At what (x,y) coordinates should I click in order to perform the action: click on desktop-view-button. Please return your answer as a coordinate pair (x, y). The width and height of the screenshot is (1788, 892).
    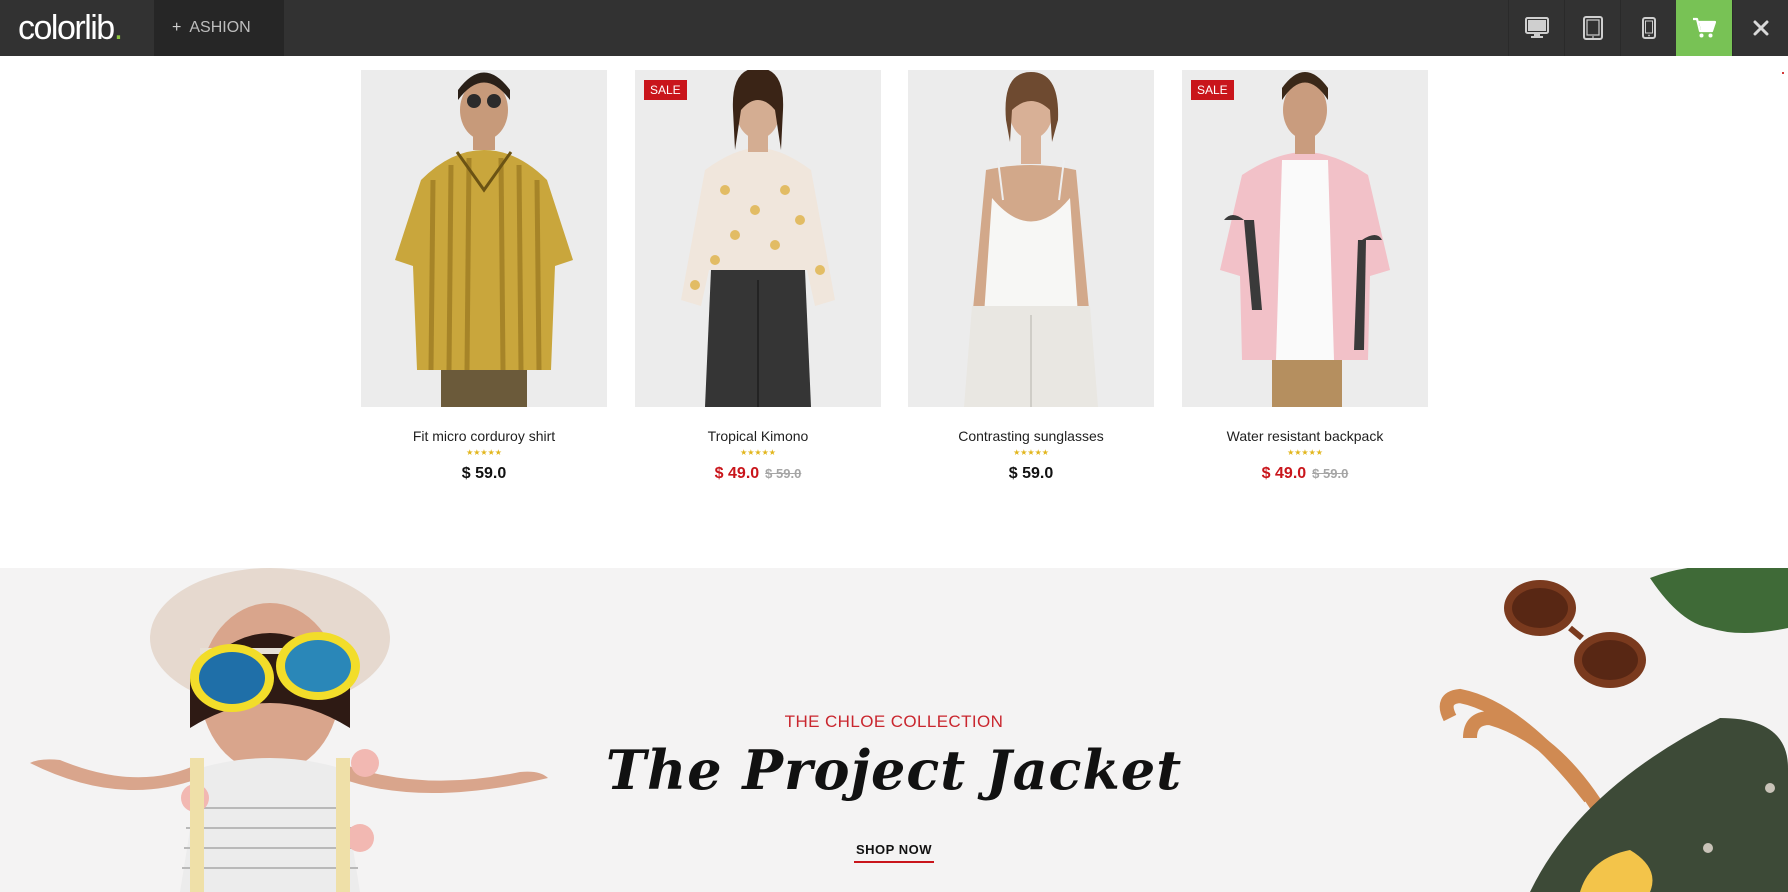
    Looking at the image, I should click on (1536, 28).